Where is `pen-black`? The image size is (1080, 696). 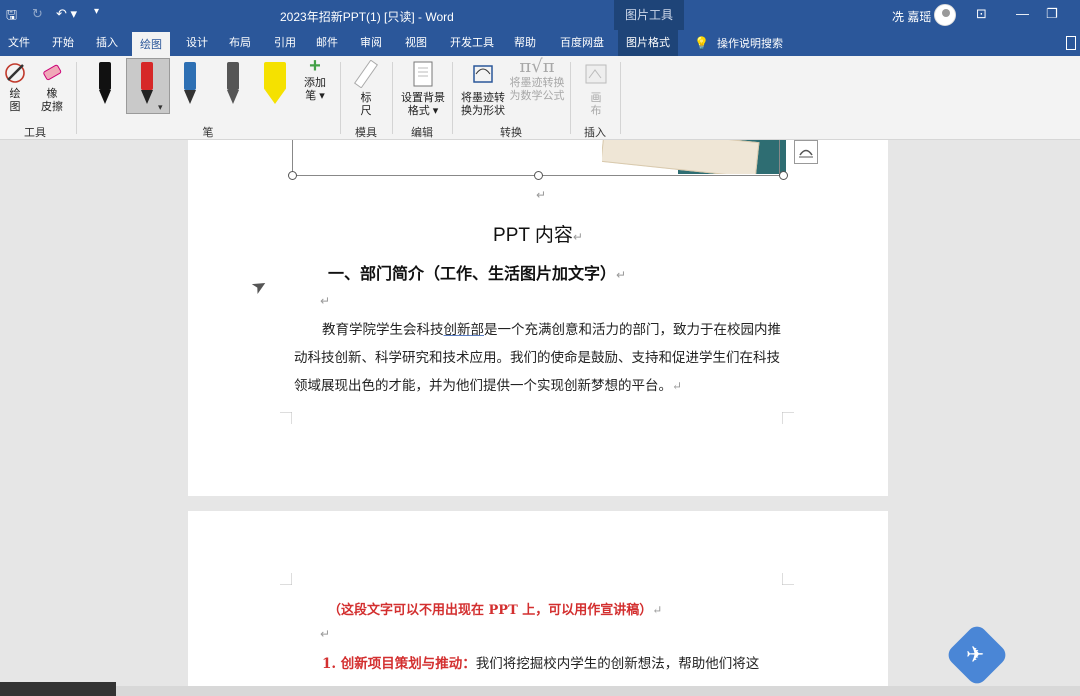 pen-black is located at coordinates (105, 85).